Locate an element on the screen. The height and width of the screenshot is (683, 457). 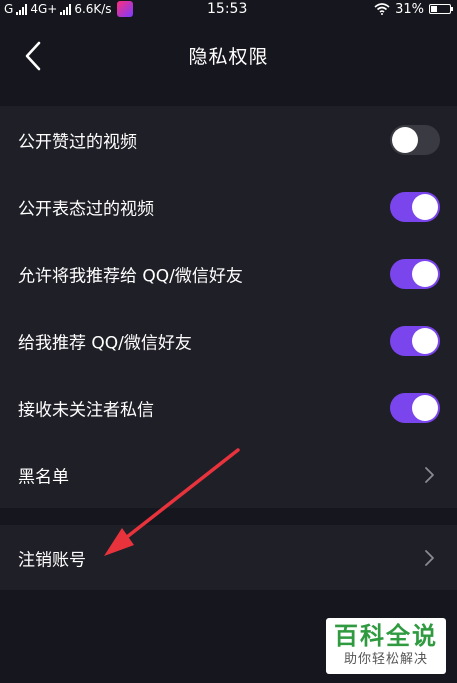
setting-label: 公开表态过的视频 is located at coordinates (86, 209).